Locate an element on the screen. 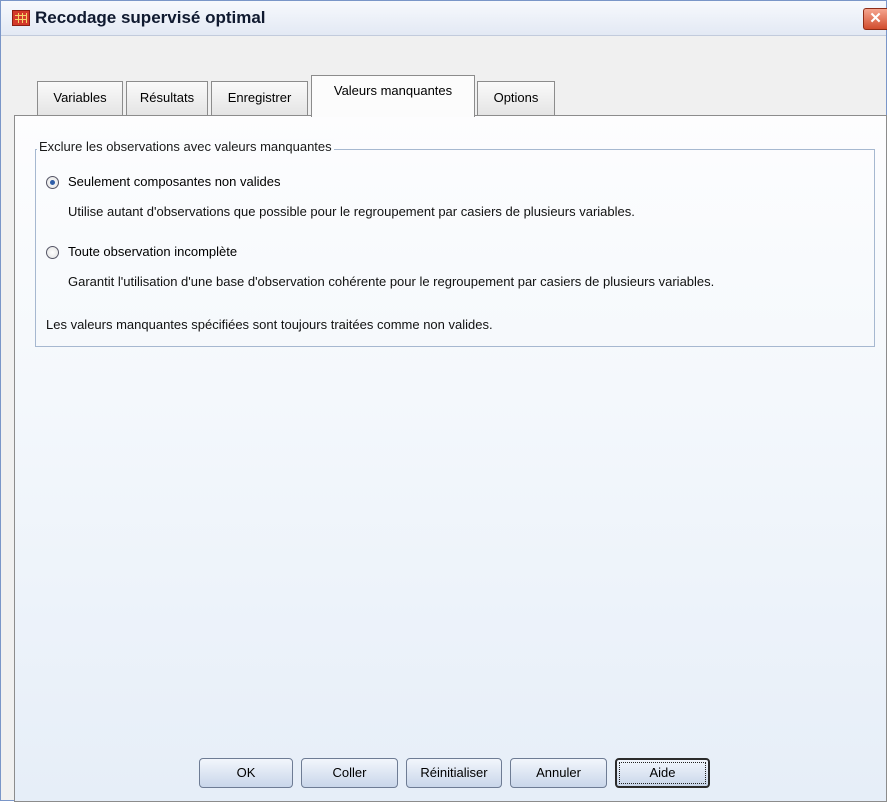  help-button-focus-ring is located at coordinates (662, 773).